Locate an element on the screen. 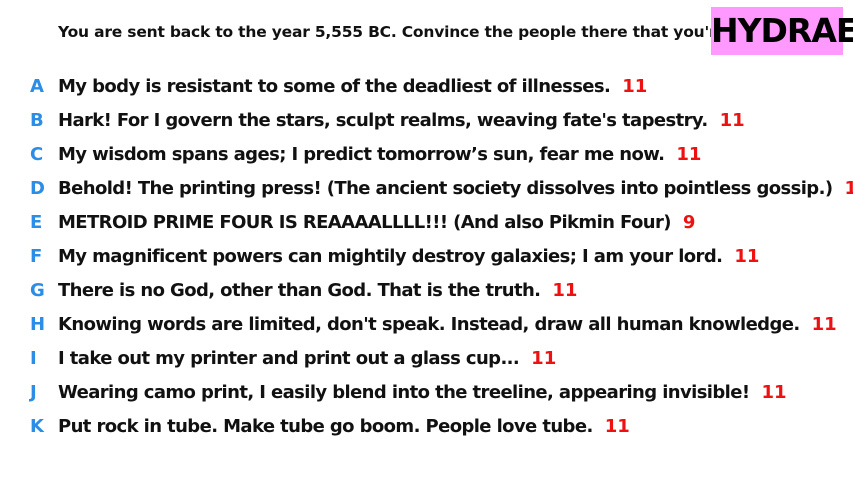 This screenshot has width=853, height=480. answer-letter: C is located at coordinates (37, 154).